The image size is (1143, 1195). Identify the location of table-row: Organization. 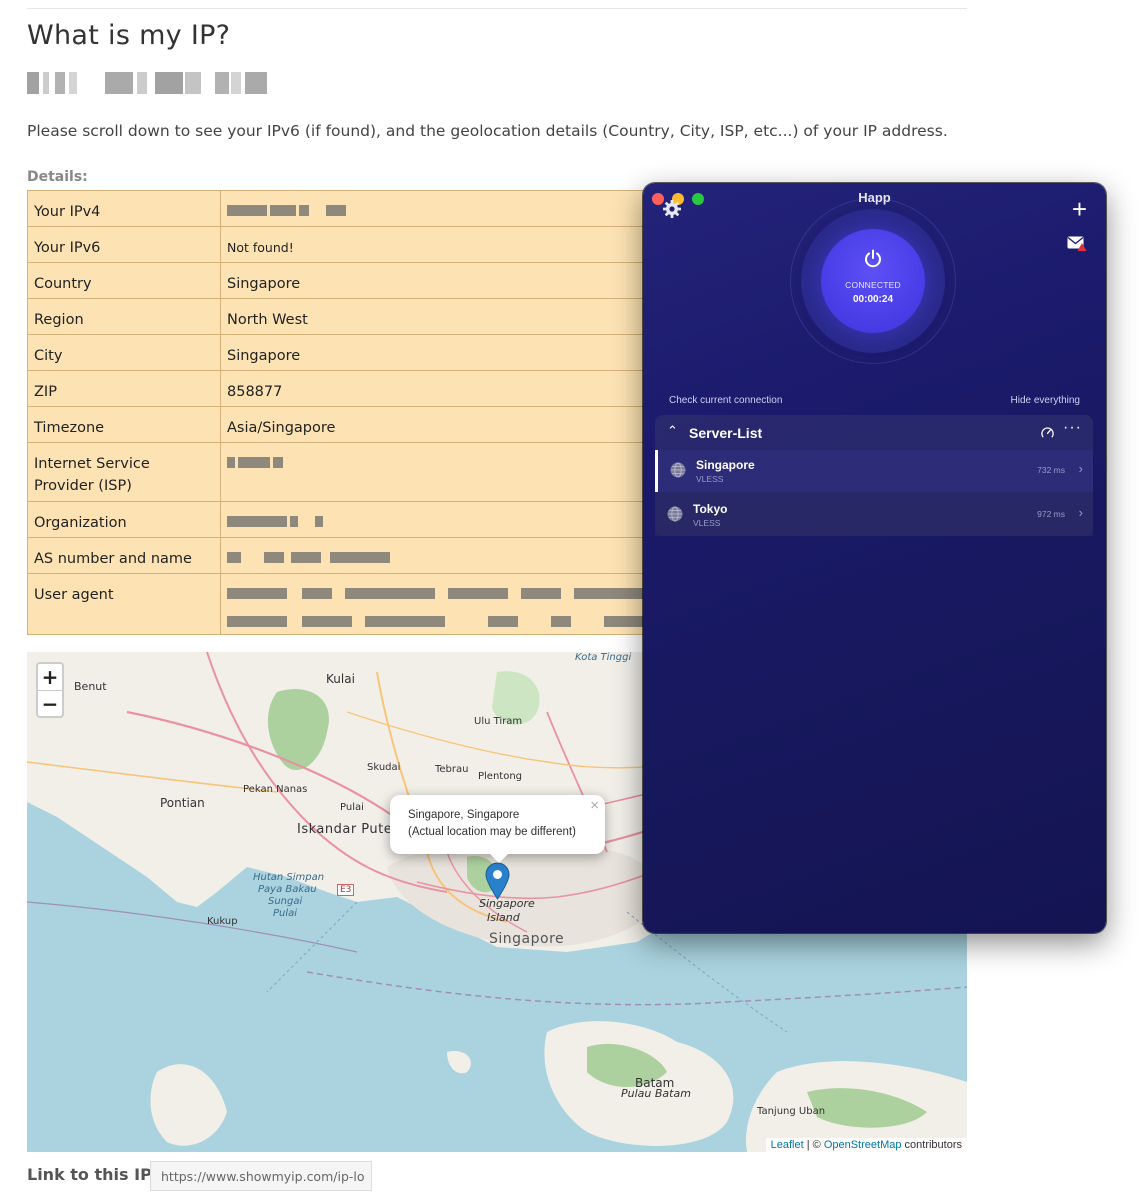
(347, 519).